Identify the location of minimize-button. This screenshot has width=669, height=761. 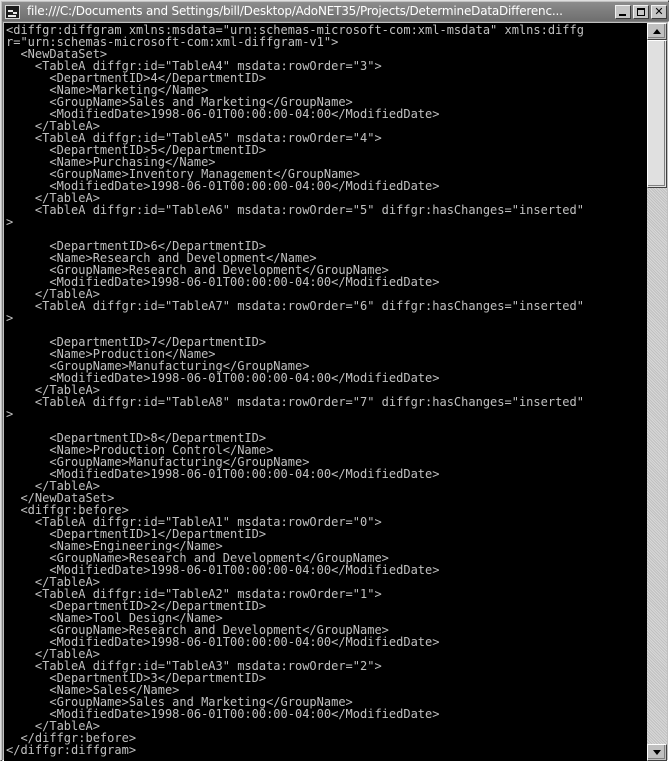
(623, 11).